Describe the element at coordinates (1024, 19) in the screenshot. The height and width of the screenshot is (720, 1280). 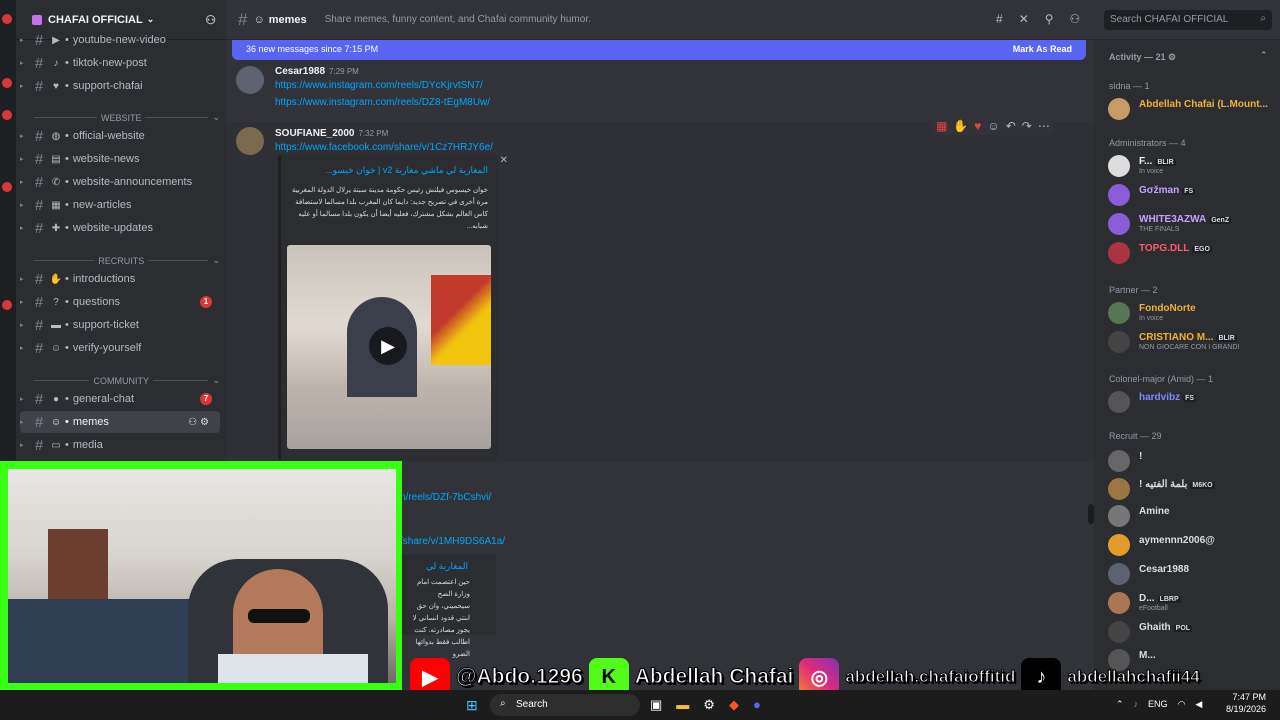
I see `bell-icon: ✕` at that location.